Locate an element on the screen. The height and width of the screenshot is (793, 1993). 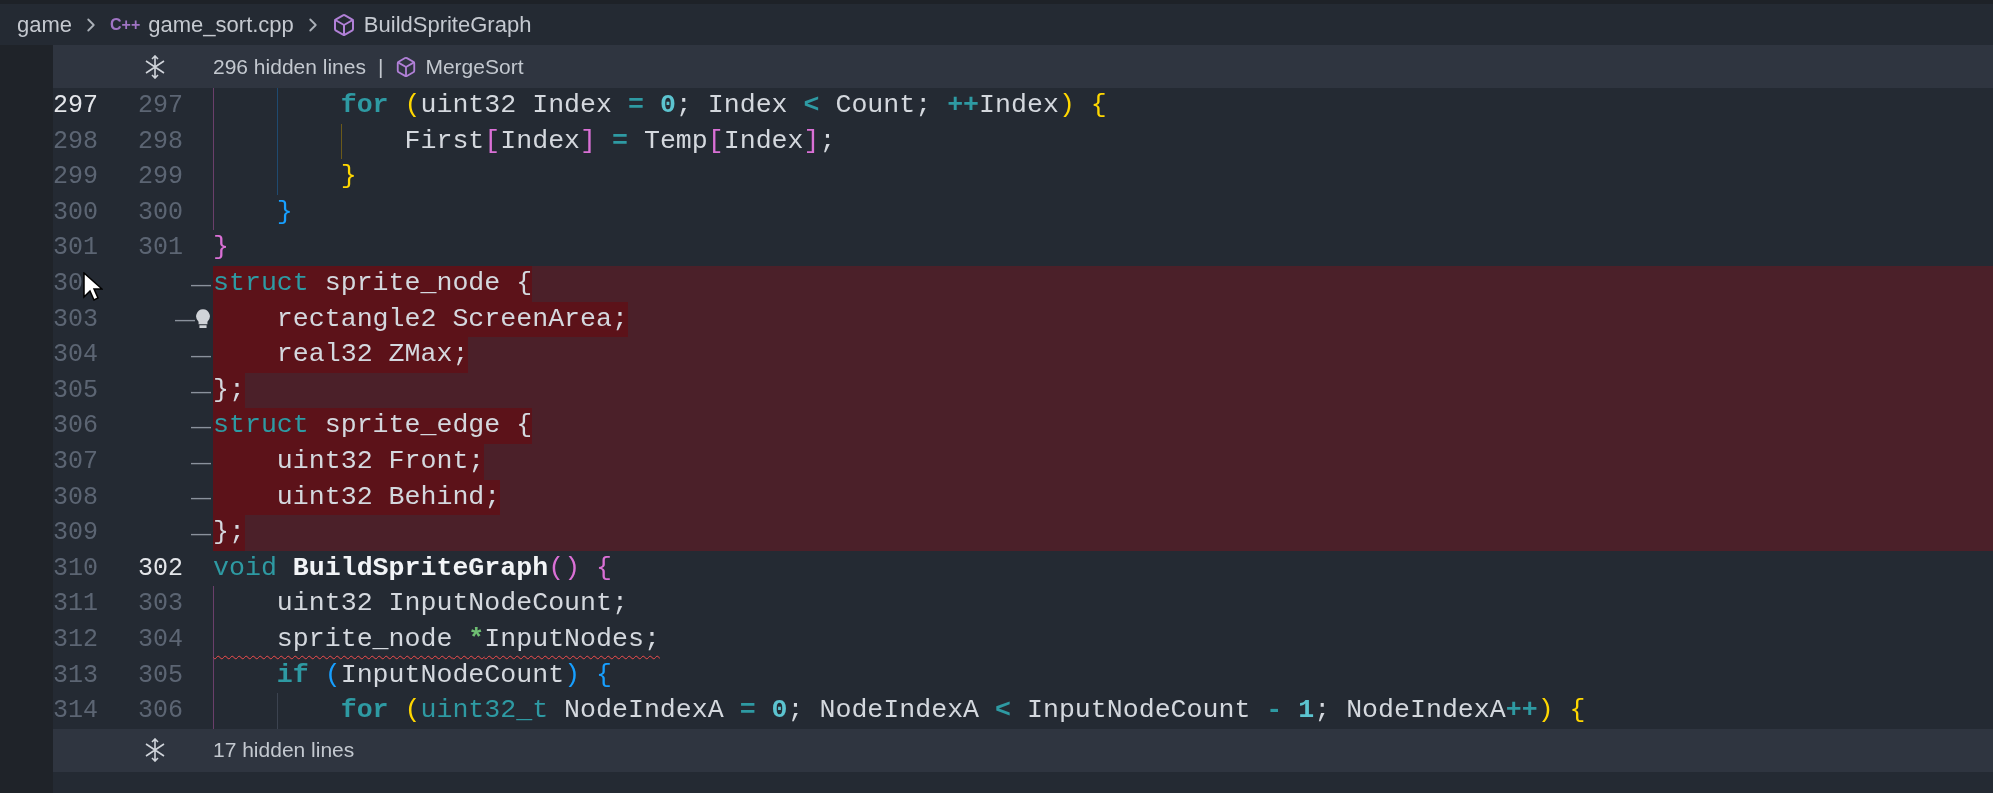
line-number: 313 is located at coordinates (75, 675).